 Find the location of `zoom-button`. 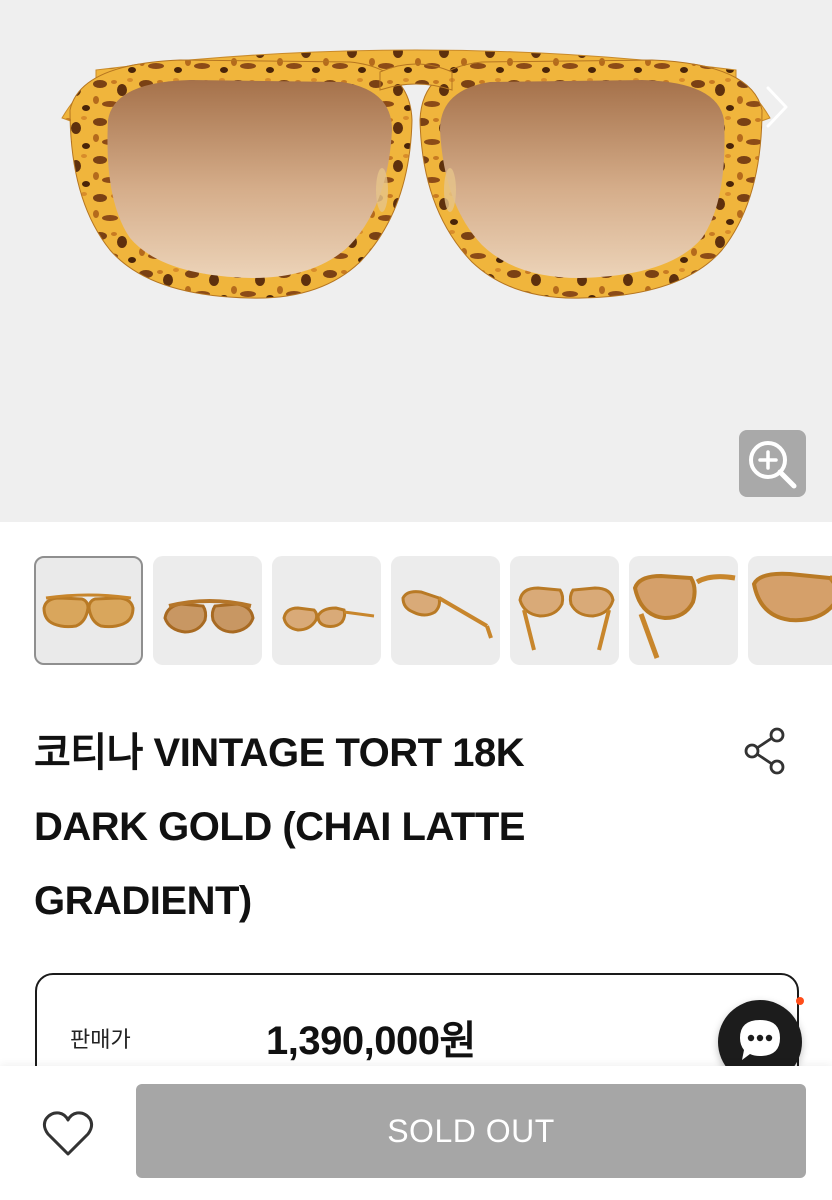

zoom-button is located at coordinates (772, 463).